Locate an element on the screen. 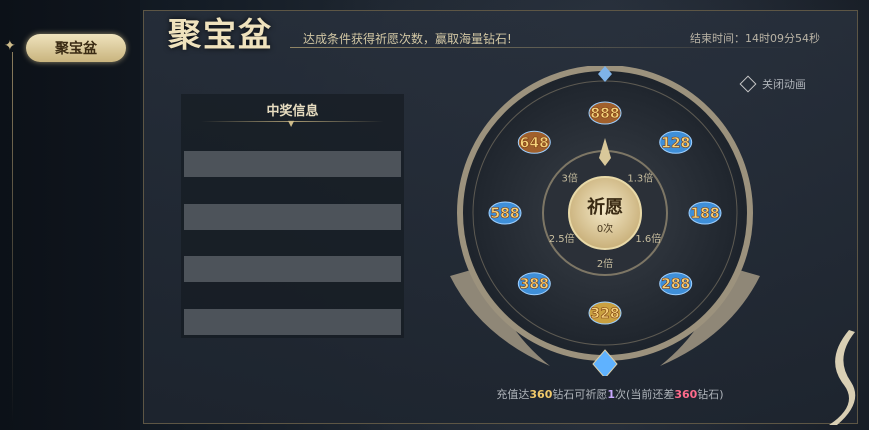  prize-slot: 188 is located at coordinates (705, 213).